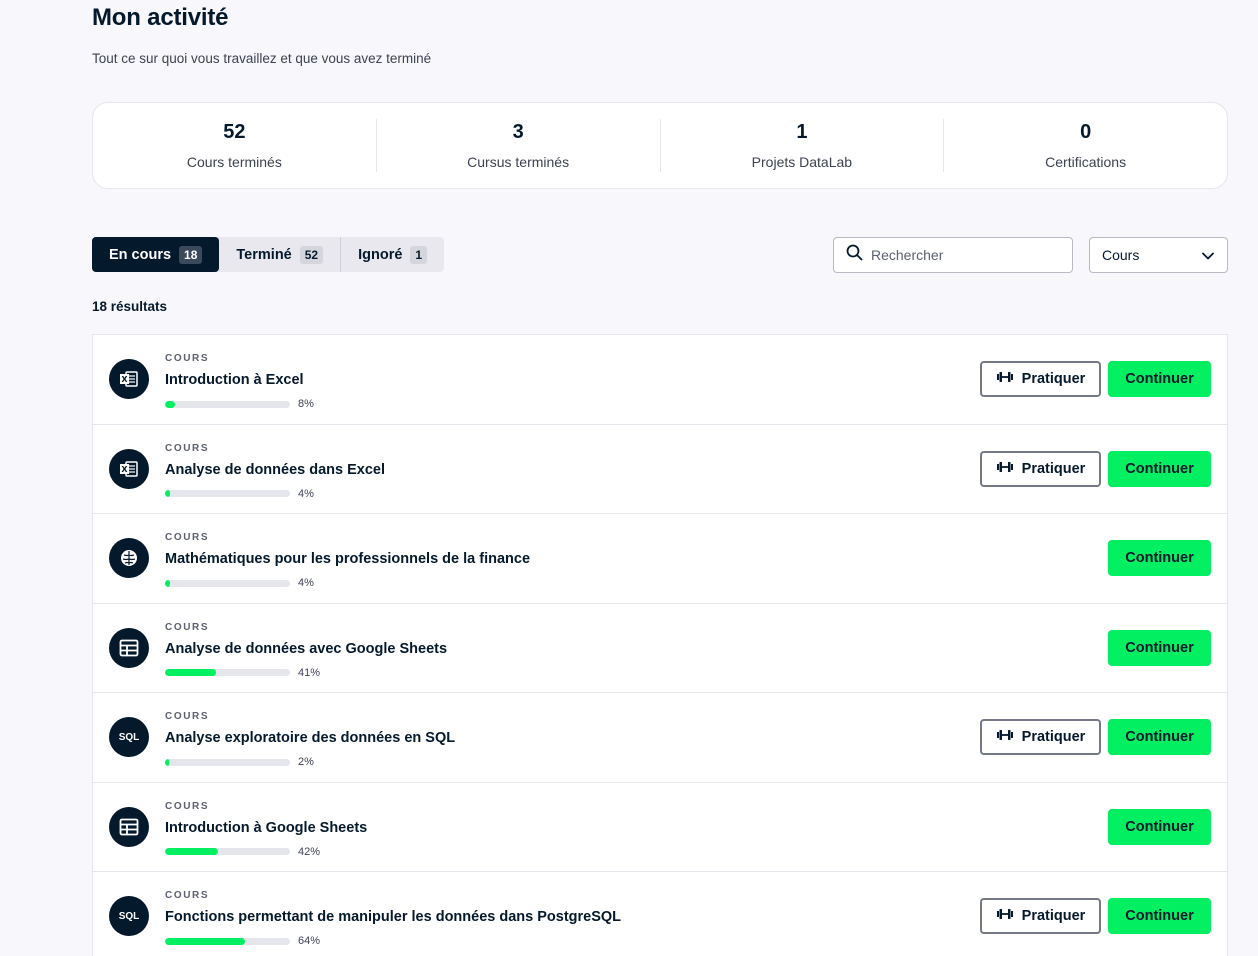 The image size is (1258, 956). I want to click on stat-certifications: 0 Certifications, so click(1085, 145).